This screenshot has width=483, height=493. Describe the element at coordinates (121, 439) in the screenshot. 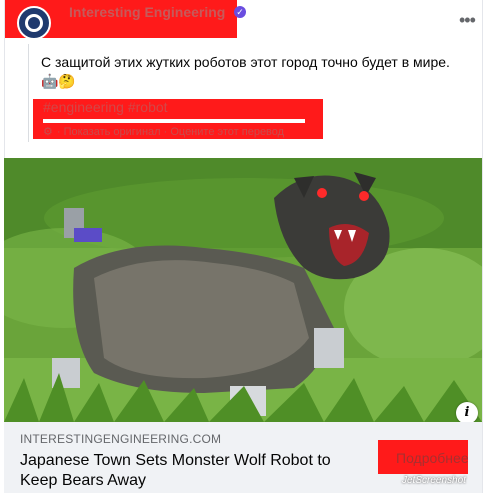

I see `link-domain: INTERESTINGENGINEERING.COM` at that location.